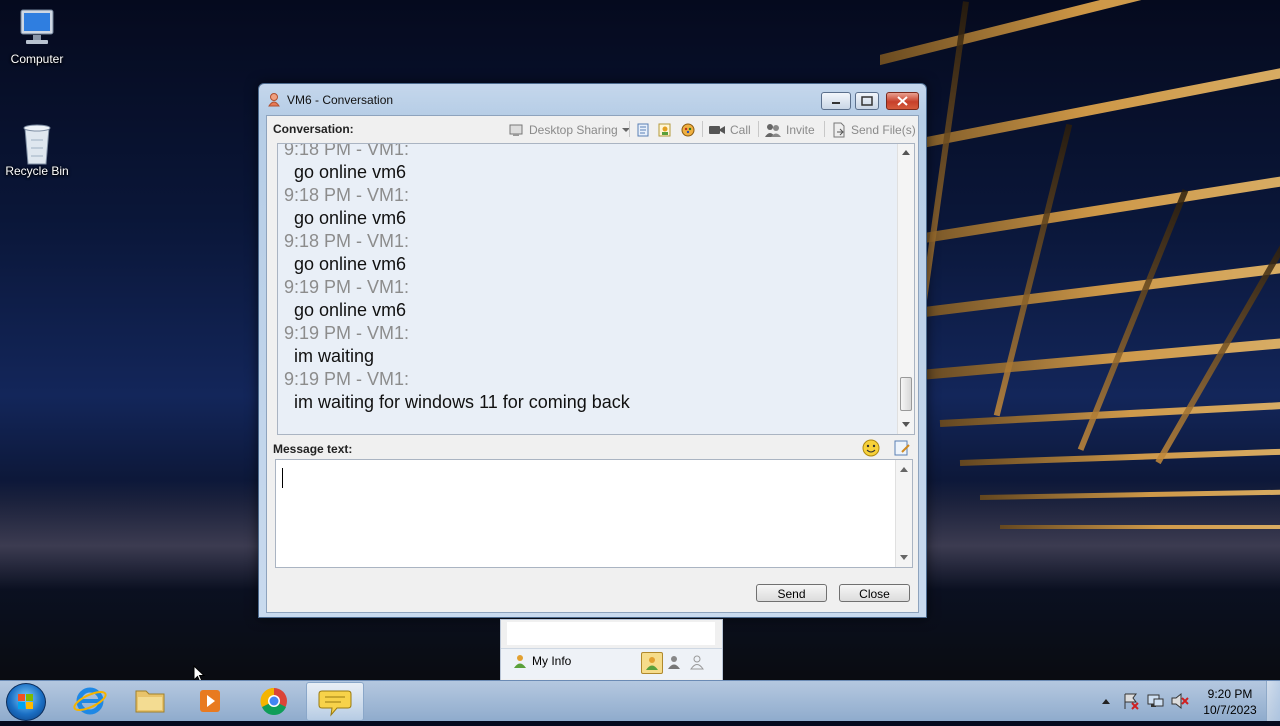 This screenshot has width=1280, height=726. I want to click on maximize-icon, so click(867, 101).